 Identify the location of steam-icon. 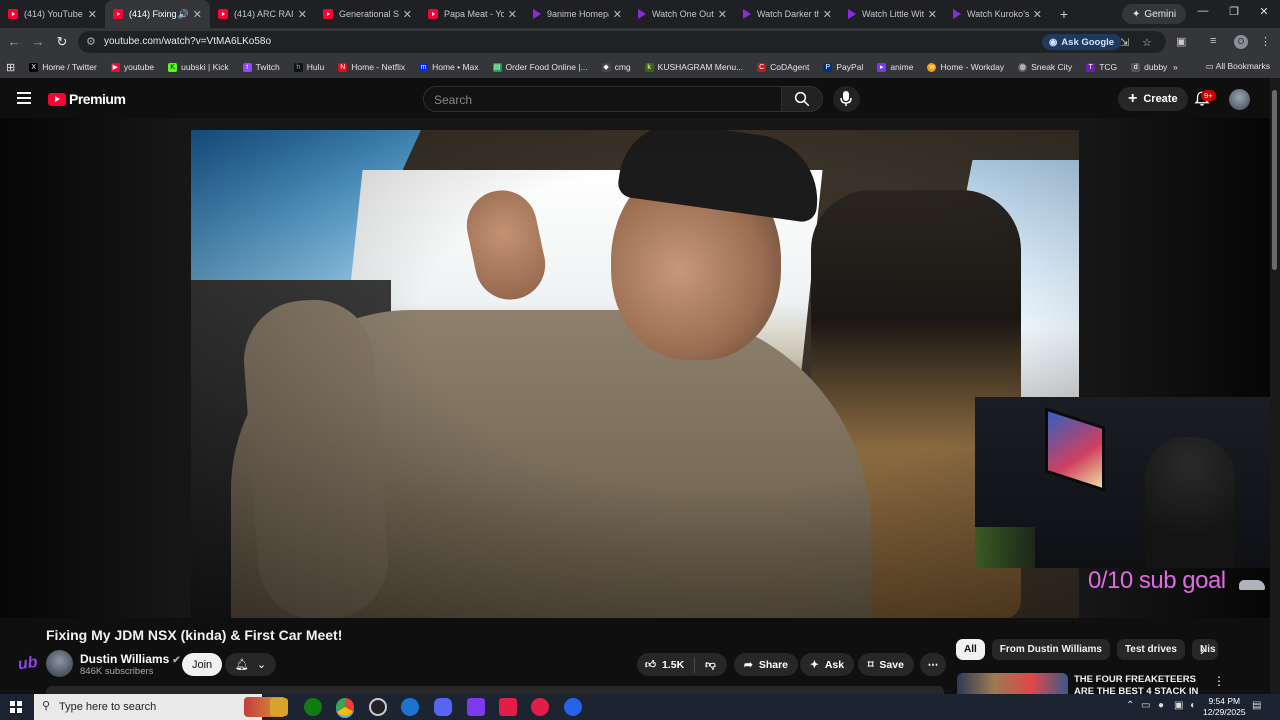
(378, 707).